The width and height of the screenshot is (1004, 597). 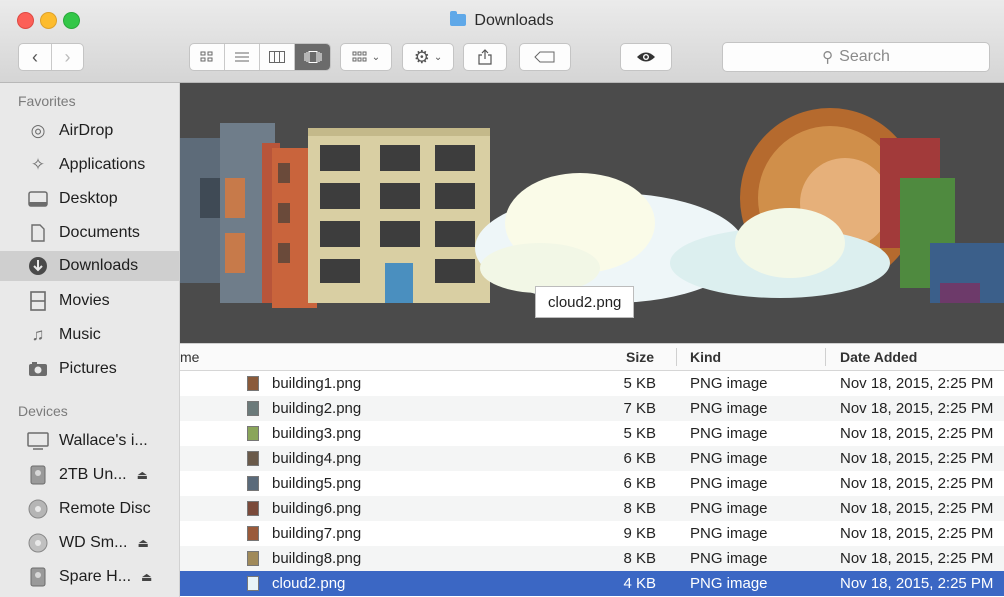 I want to click on cover-flow-view-button, so click(x=312, y=57).